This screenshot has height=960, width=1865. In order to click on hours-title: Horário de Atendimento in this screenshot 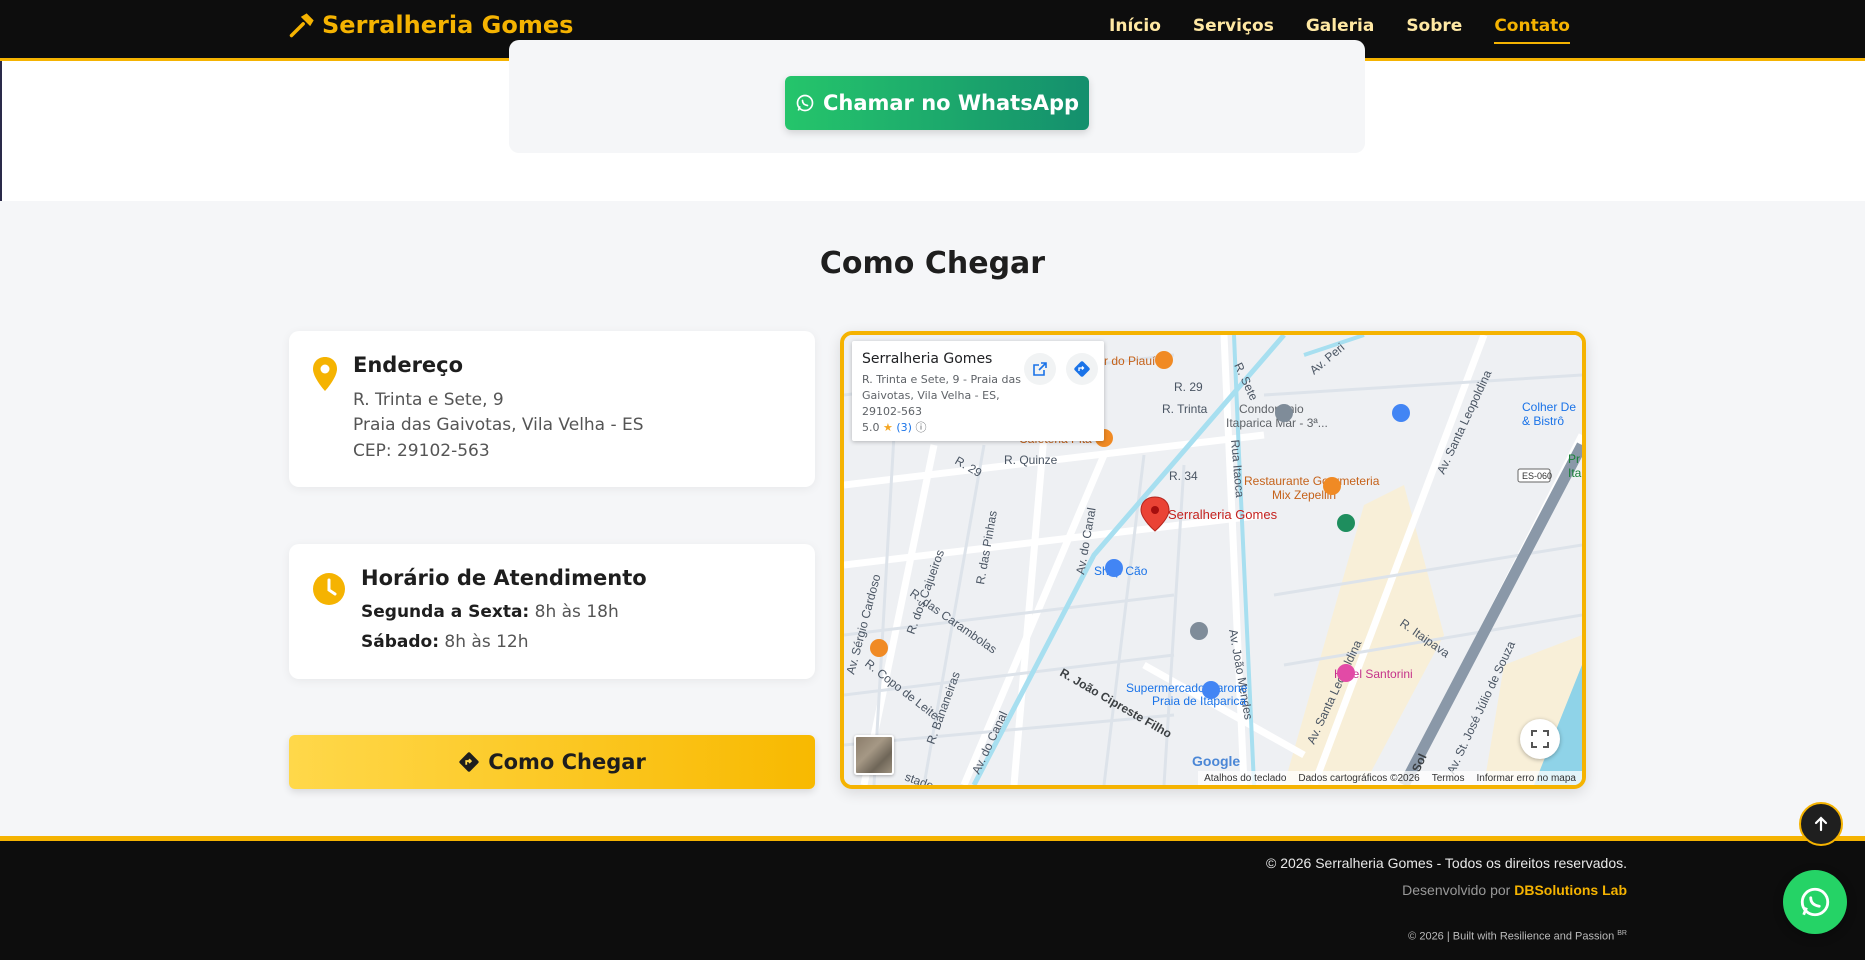, I will do `click(504, 578)`.